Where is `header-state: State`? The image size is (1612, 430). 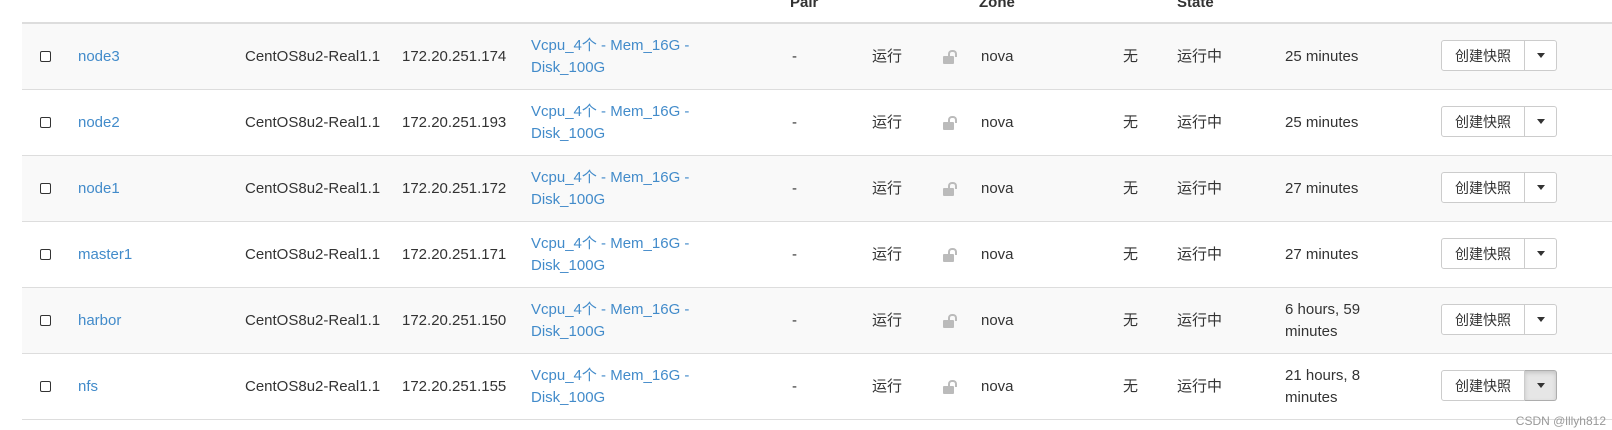 header-state: State is located at coordinates (1195, 5).